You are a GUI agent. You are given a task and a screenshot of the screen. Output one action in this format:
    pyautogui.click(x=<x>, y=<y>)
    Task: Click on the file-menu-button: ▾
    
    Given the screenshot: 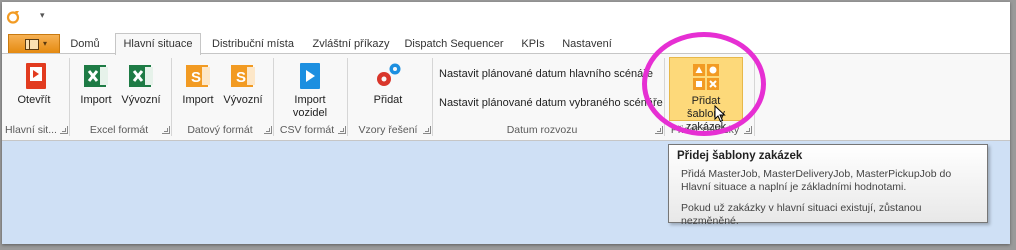 What is the action you would take?
    pyautogui.click(x=34, y=44)
    